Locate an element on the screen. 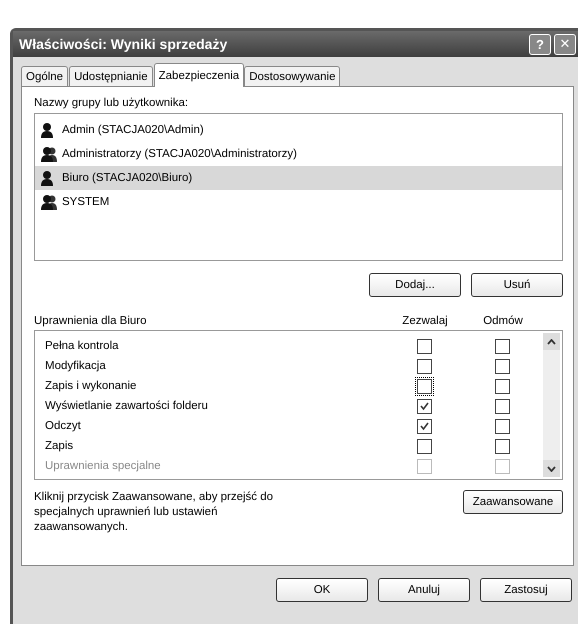  close-button: ✕ is located at coordinates (565, 44).